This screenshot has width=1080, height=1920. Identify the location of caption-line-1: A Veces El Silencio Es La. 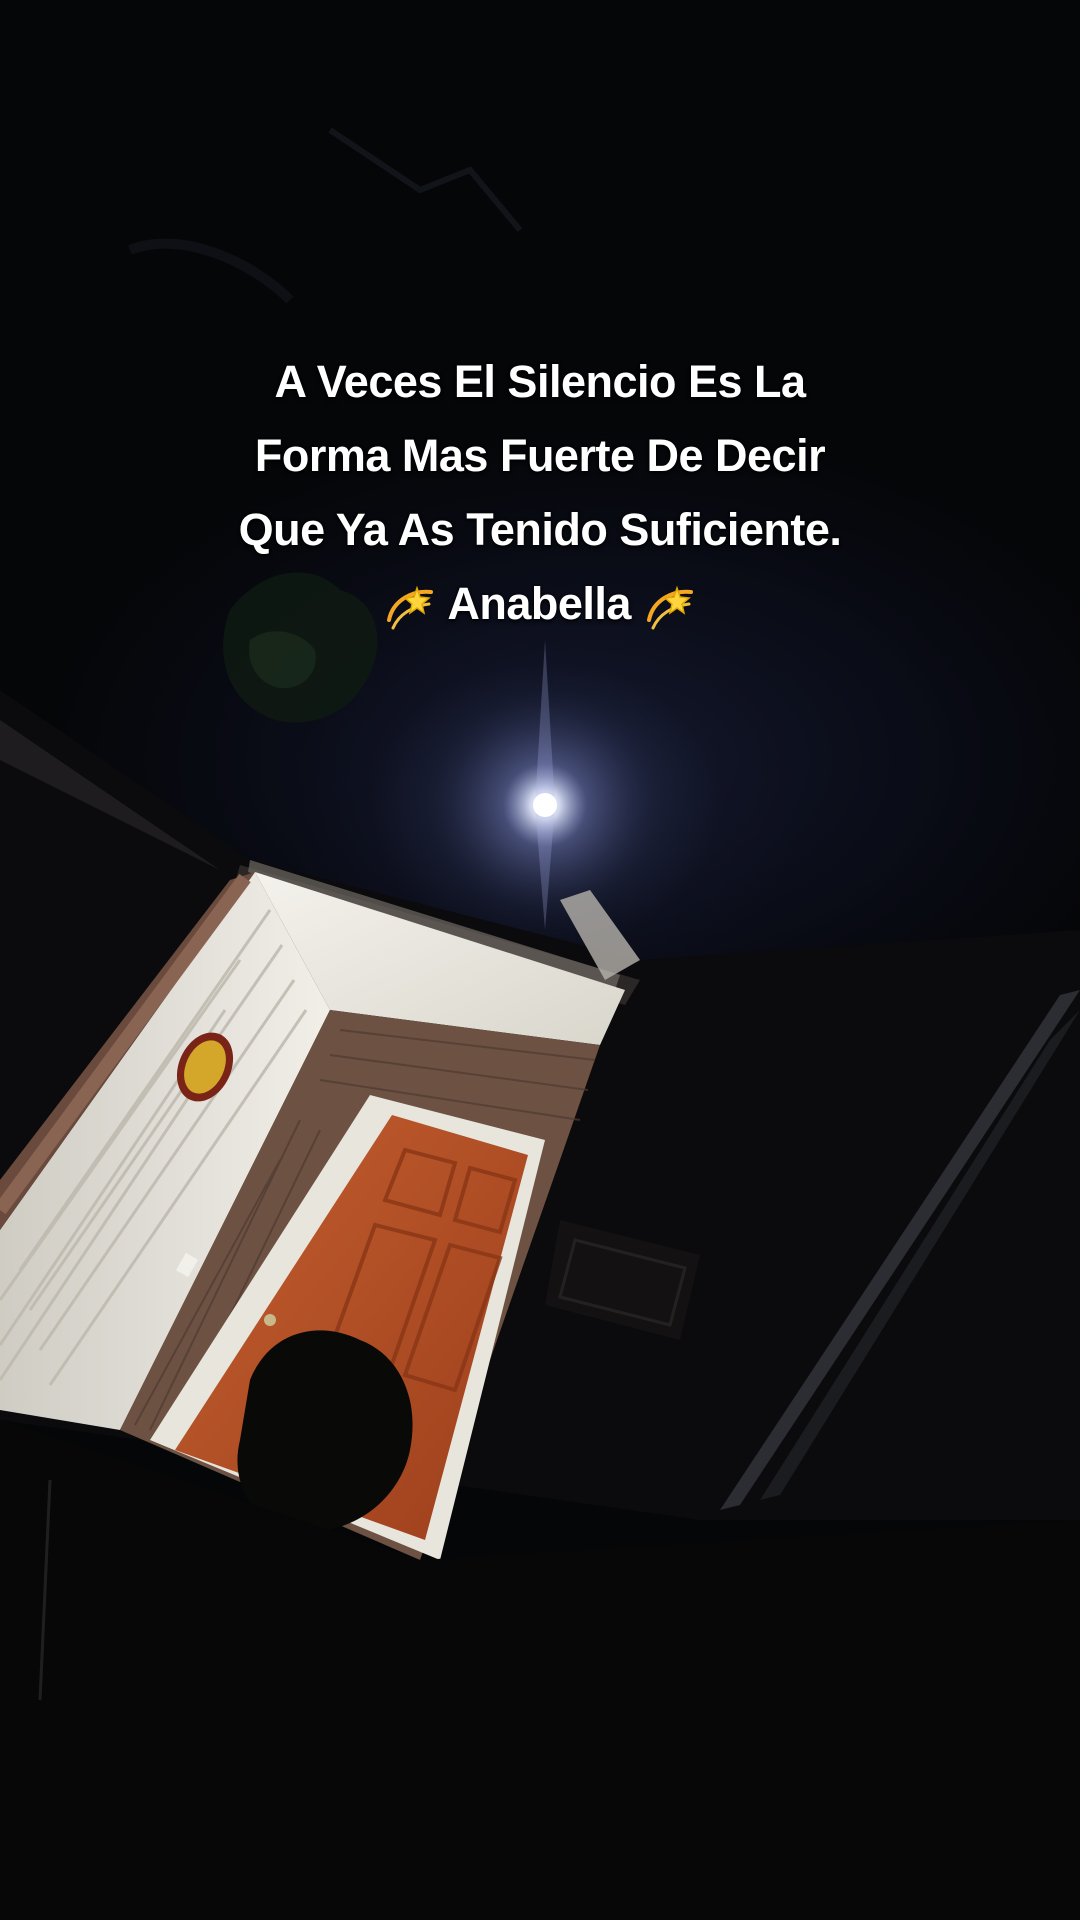
(540, 381).